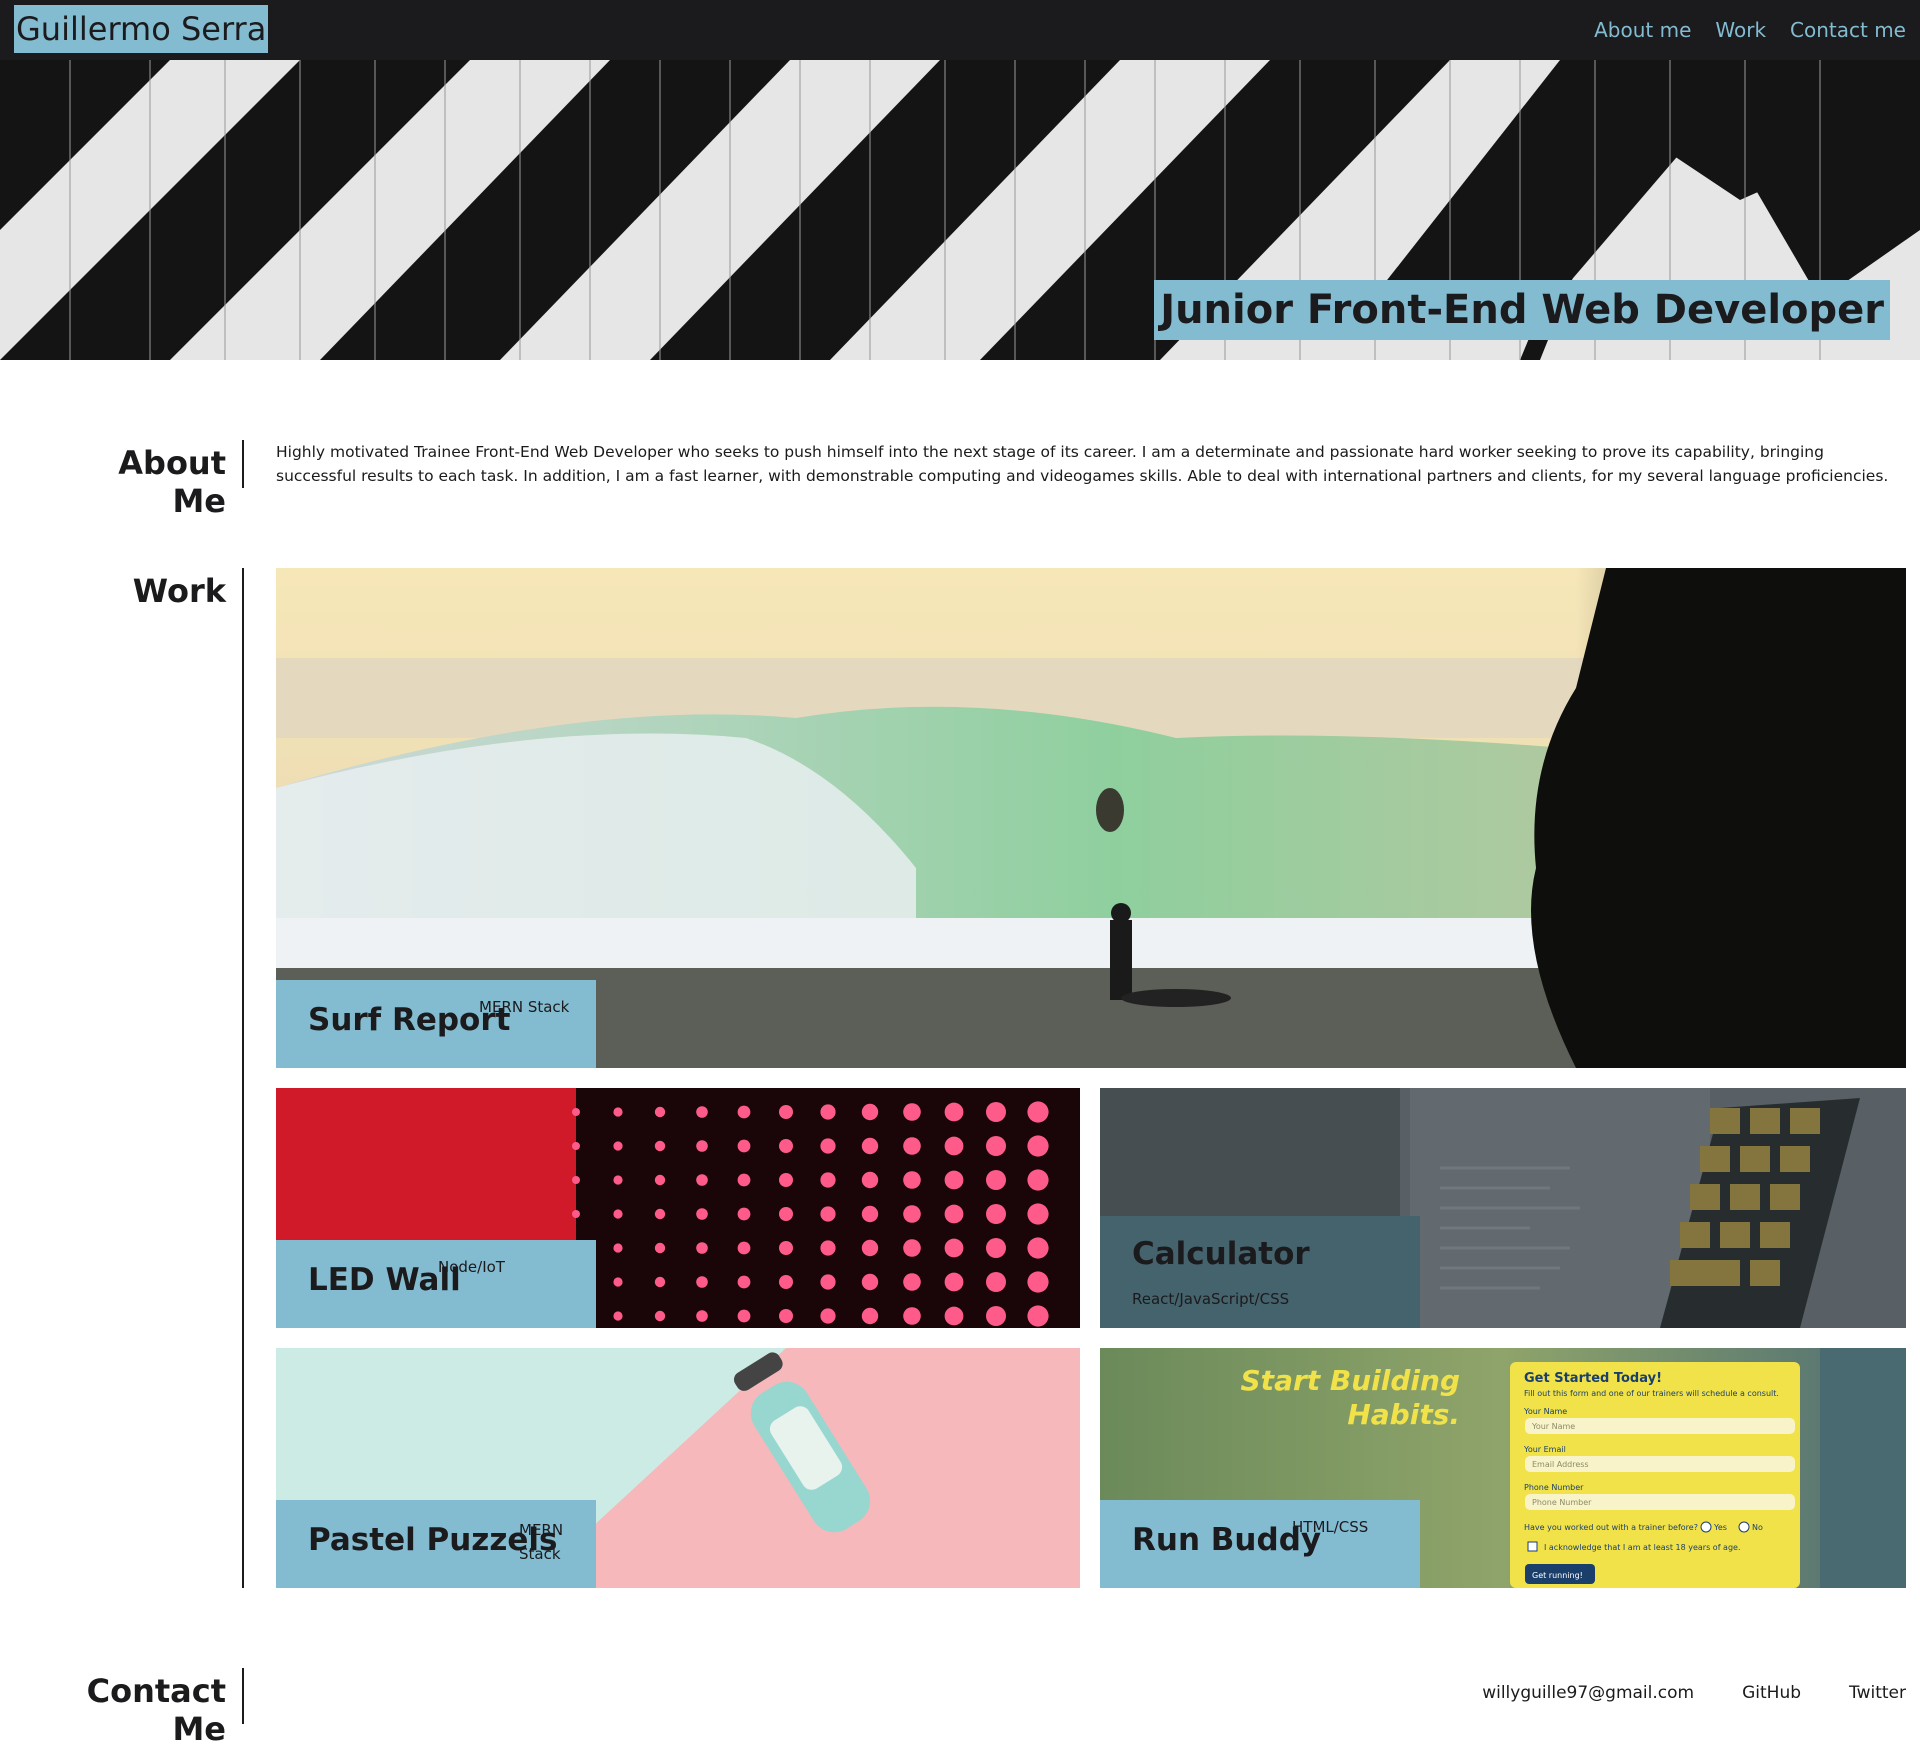 This screenshot has height=1748, width=1920. What do you see at coordinates (1771, 1693) in the screenshot?
I see `contact-github-link: GitHub` at bounding box center [1771, 1693].